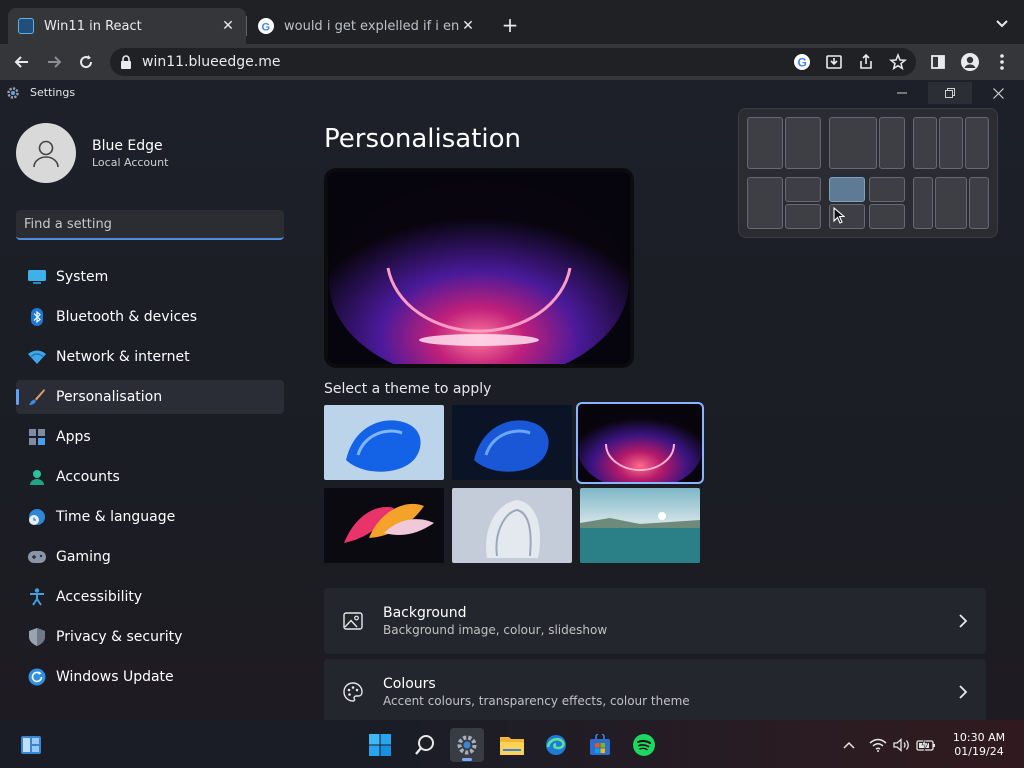 The image size is (1024, 768). Describe the element at coordinates (150, 225) in the screenshot. I see `find-setting-input: Find a setting` at that location.